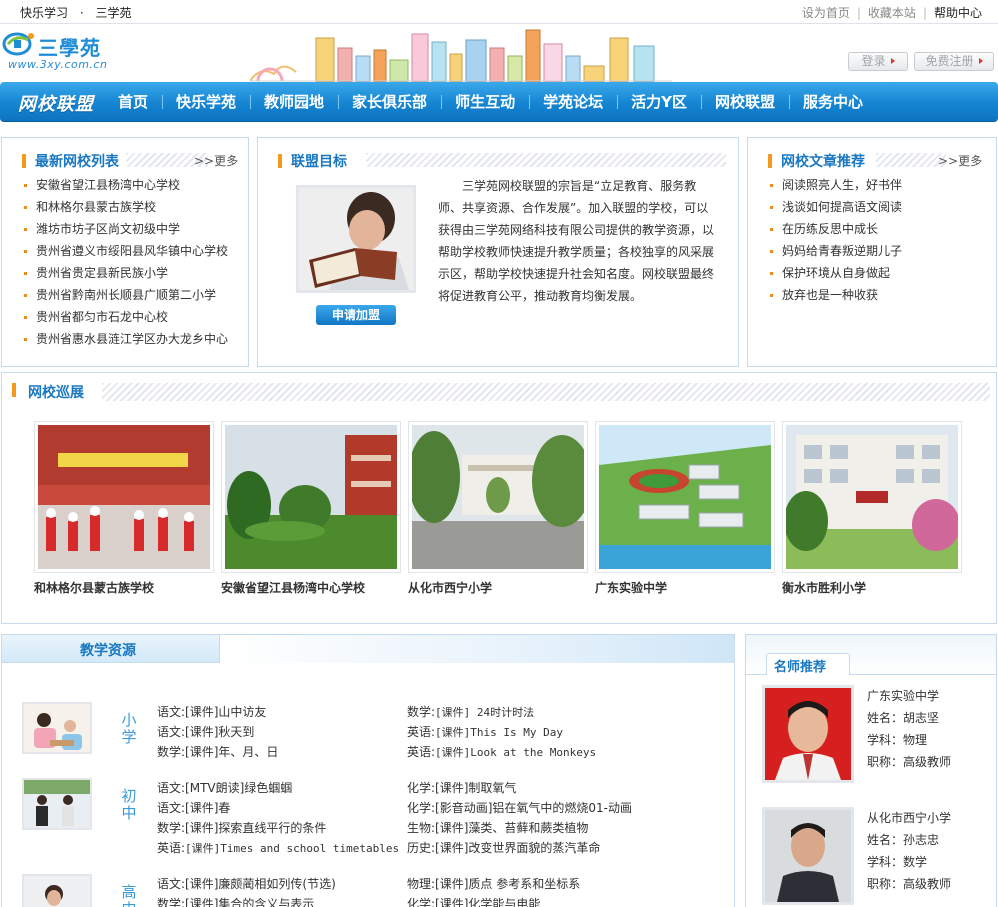 The width and height of the screenshot is (998, 907). What do you see at coordinates (108, 651) in the screenshot?
I see `panel-title: 教学资源` at bounding box center [108, 651].